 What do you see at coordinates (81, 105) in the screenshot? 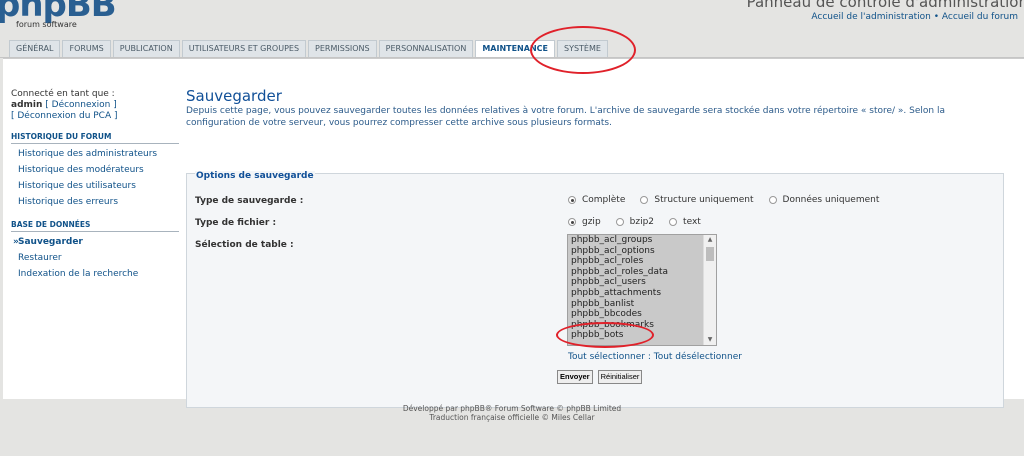
I see `logout-link: [ Déconnexion ]` at bounding box center [81, 105].